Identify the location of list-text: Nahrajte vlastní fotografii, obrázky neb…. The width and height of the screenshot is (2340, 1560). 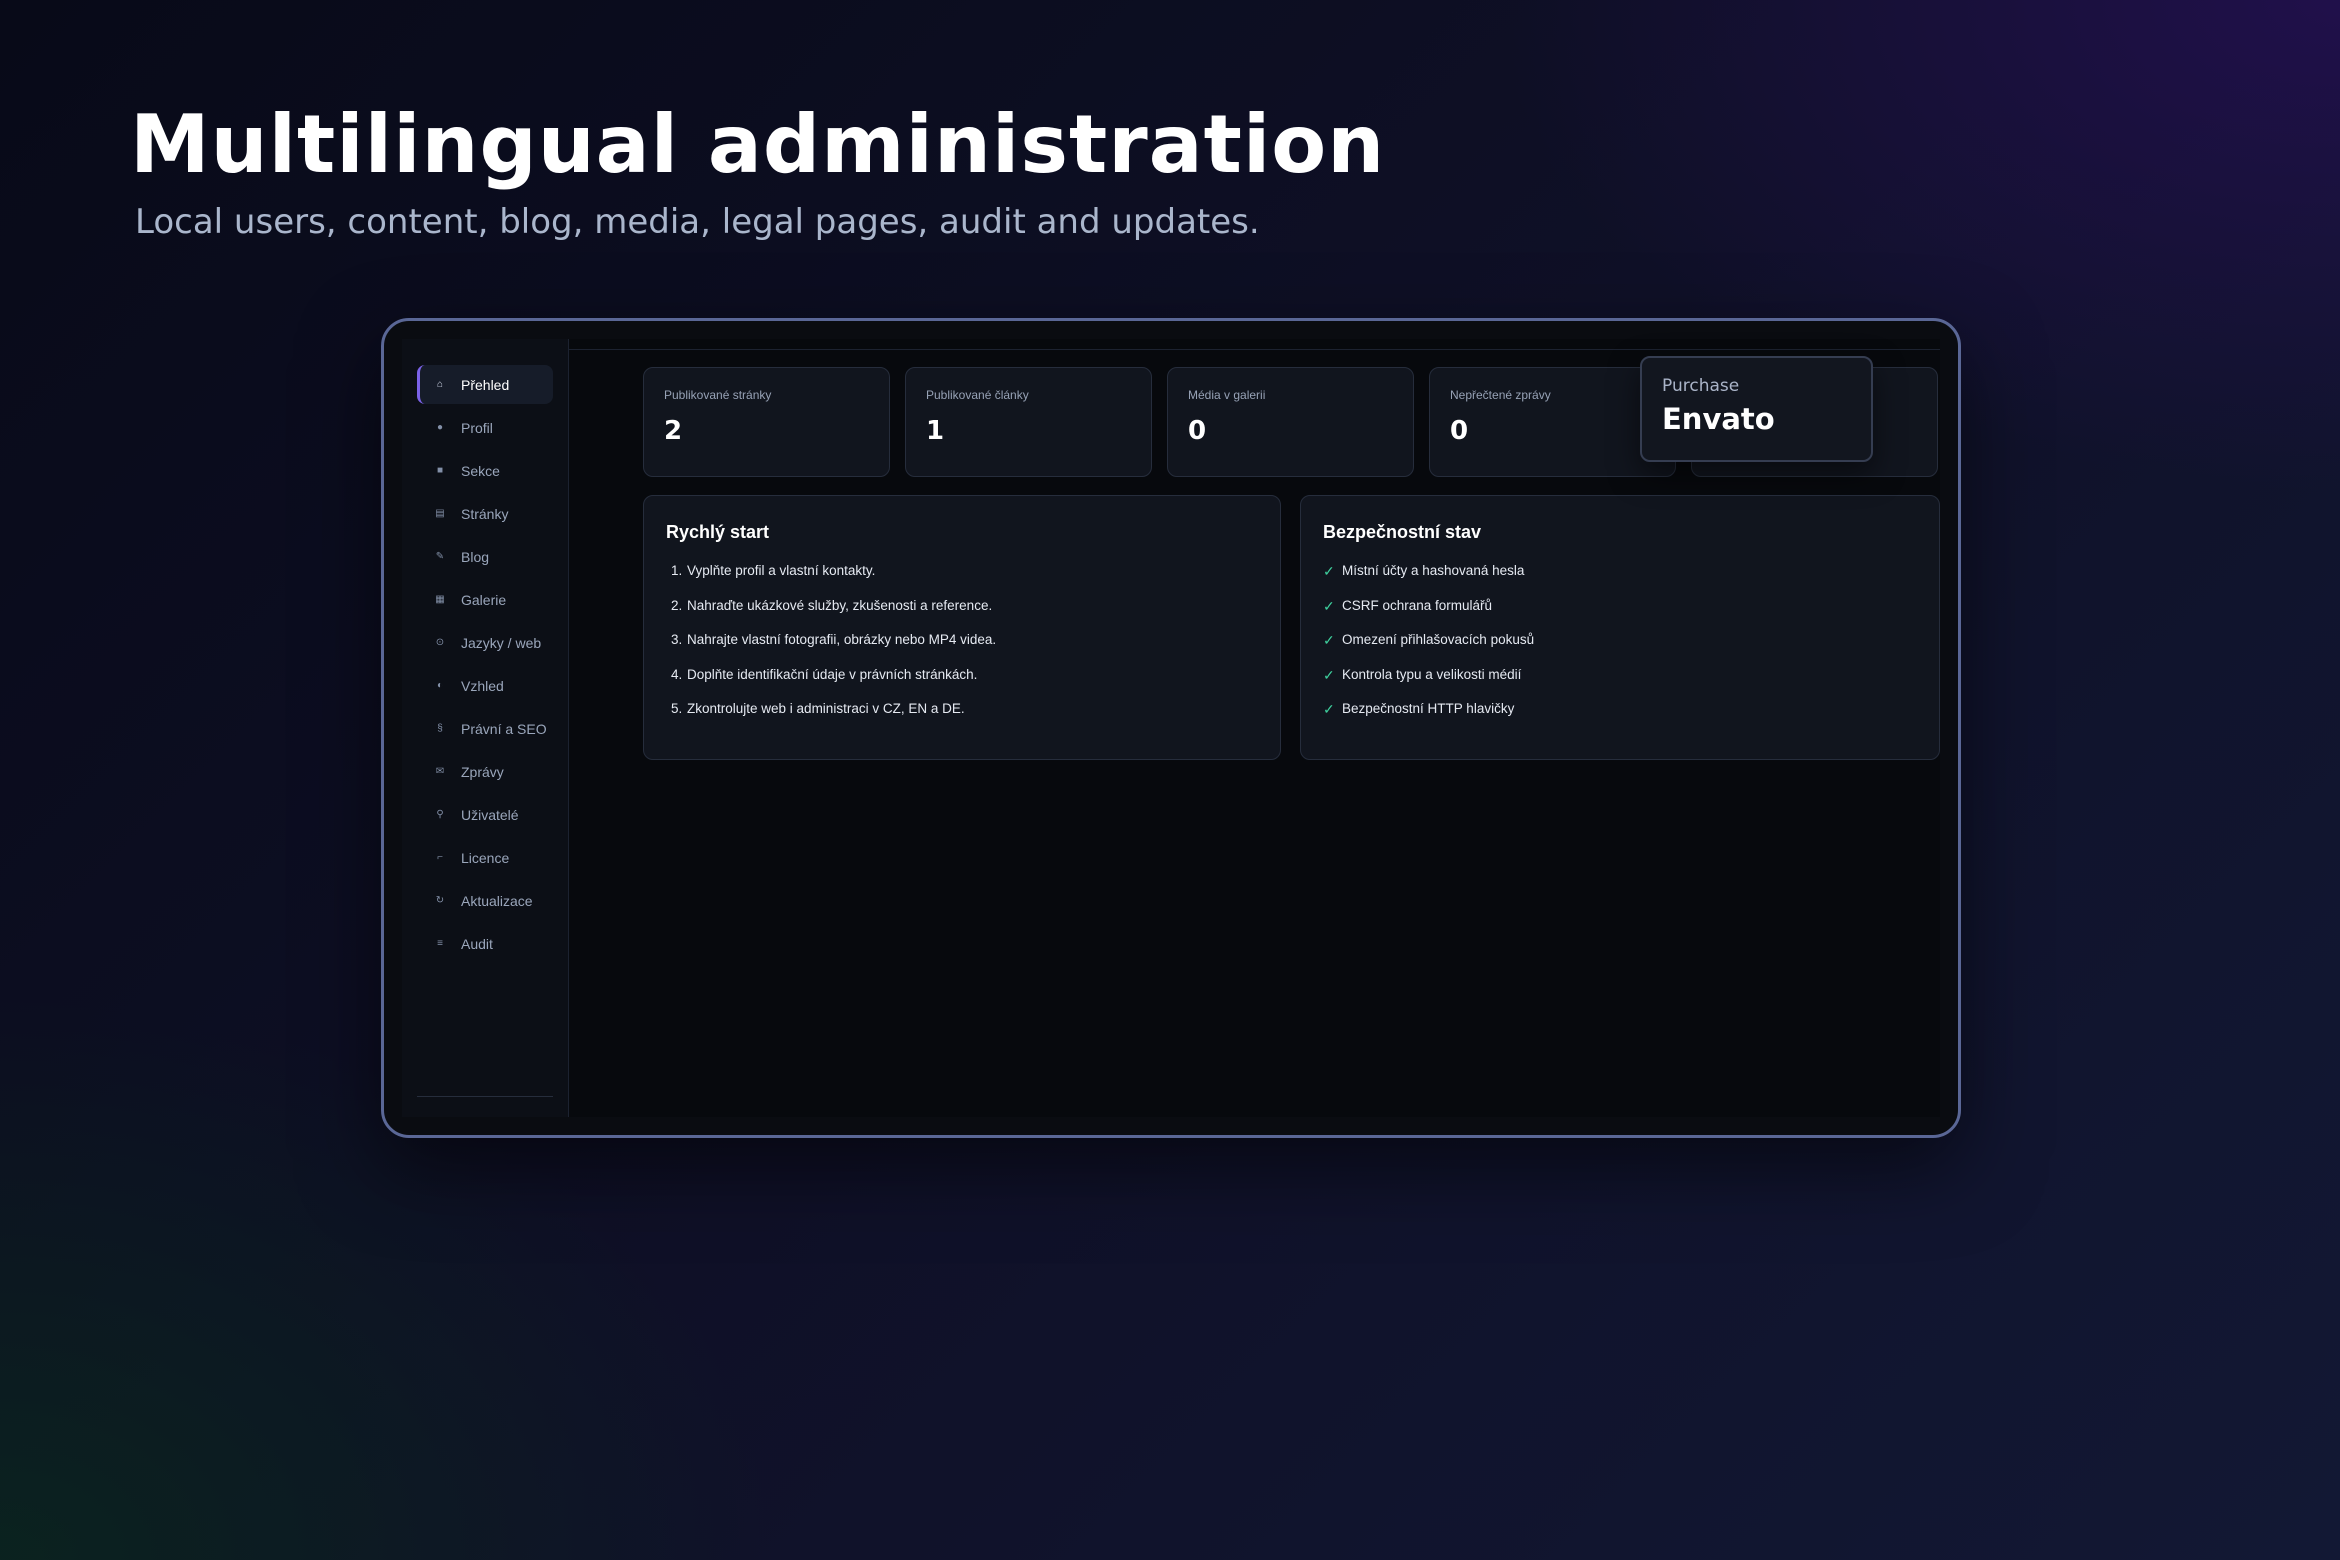
(842, 639).